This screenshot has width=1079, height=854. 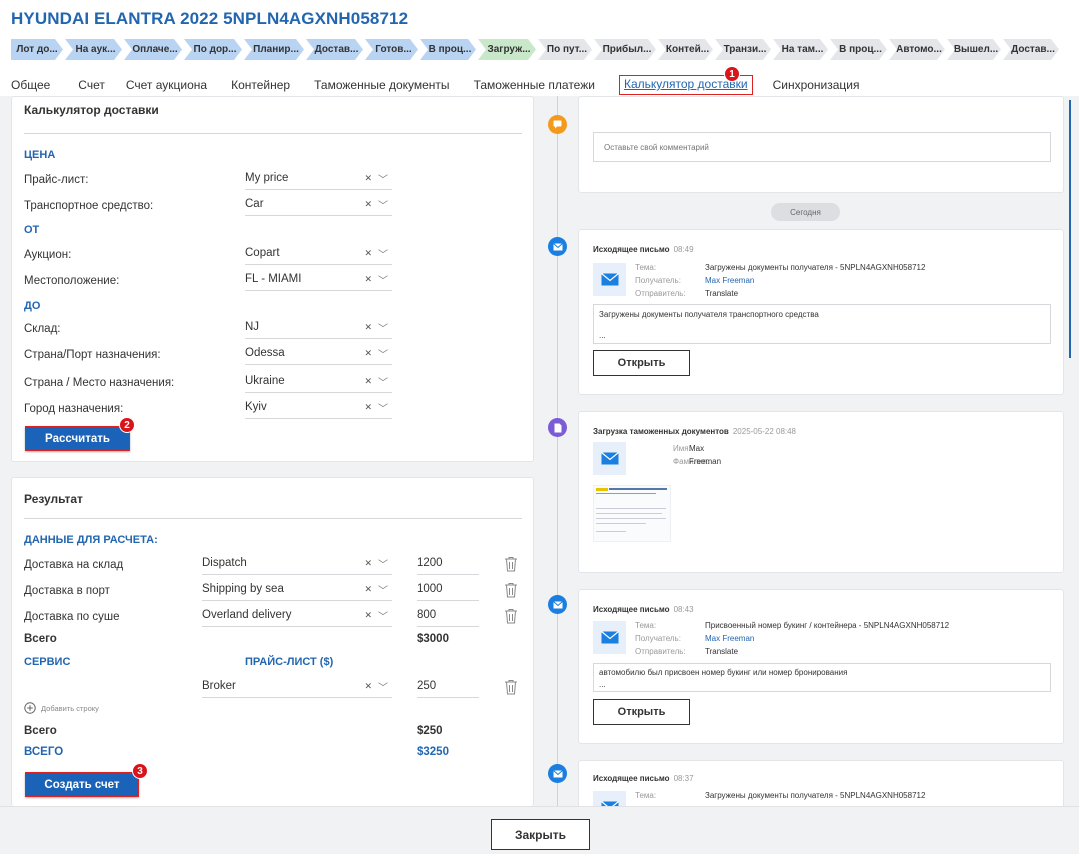 What do you see at coordinates (534, 86) in the screenshot?
I see `tab-6: Таможенные платежи` at bounding box center [534, 86].